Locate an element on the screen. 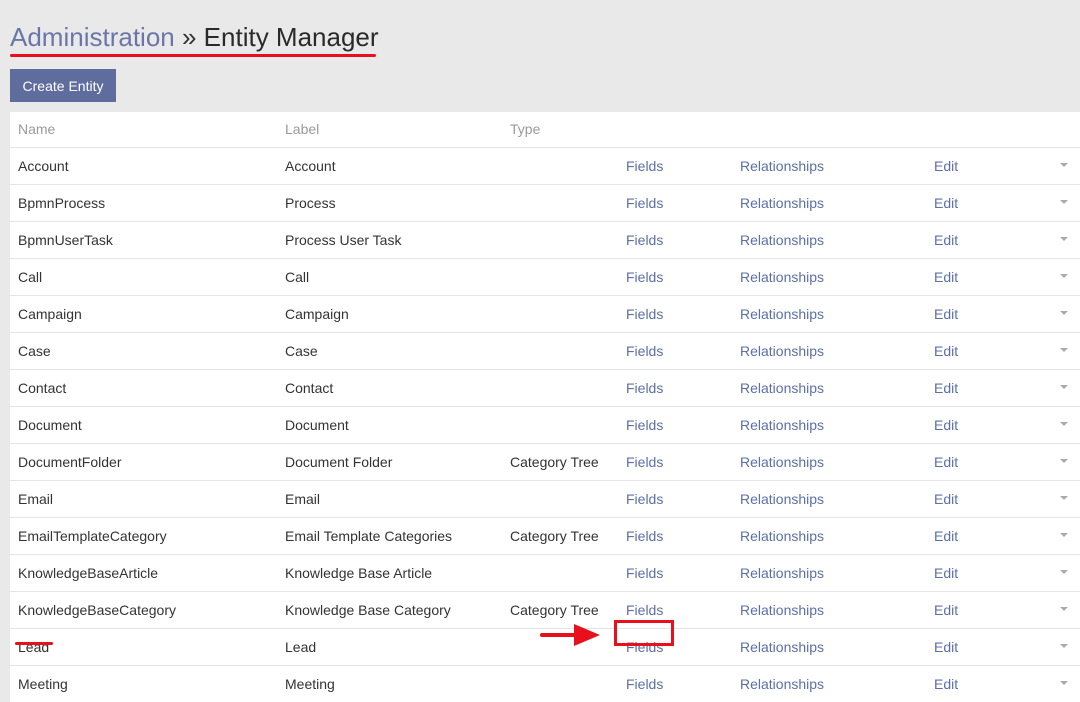 The width and height of the screenshot is (1080, 702). entity-name: Meeting is located at coordinates (43, 684).